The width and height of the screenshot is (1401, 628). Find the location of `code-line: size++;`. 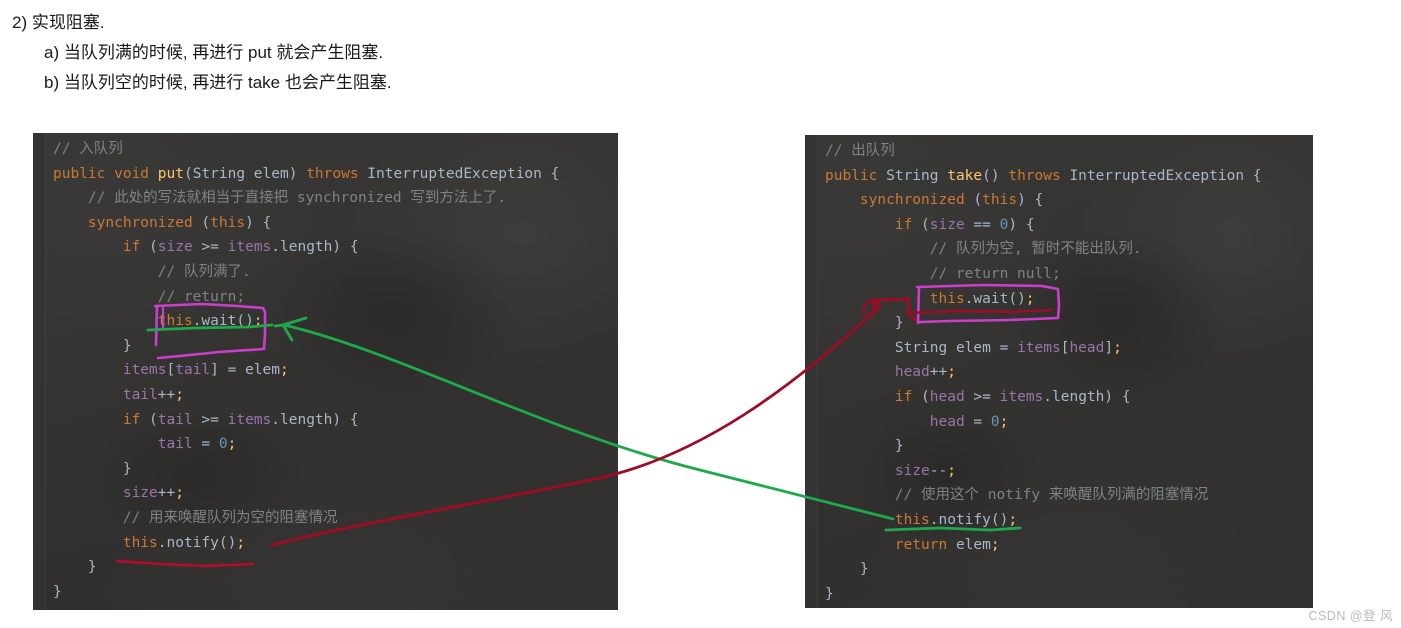

code-line: size++; is located at coordinates (153, 493).